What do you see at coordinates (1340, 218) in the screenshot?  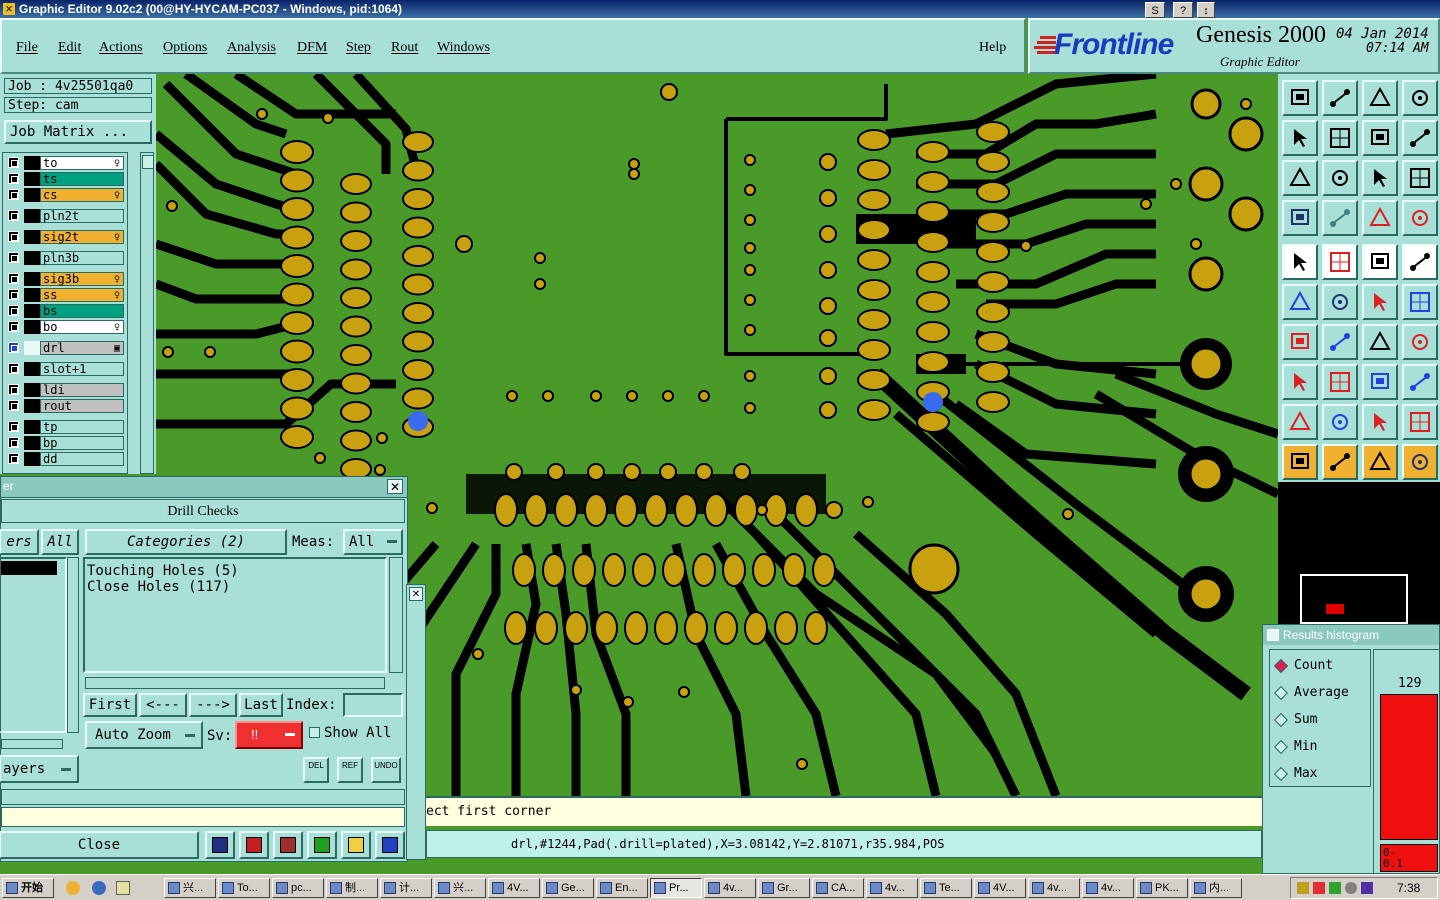 I see `grid-tool-button` at bounding box center [1340, 218].